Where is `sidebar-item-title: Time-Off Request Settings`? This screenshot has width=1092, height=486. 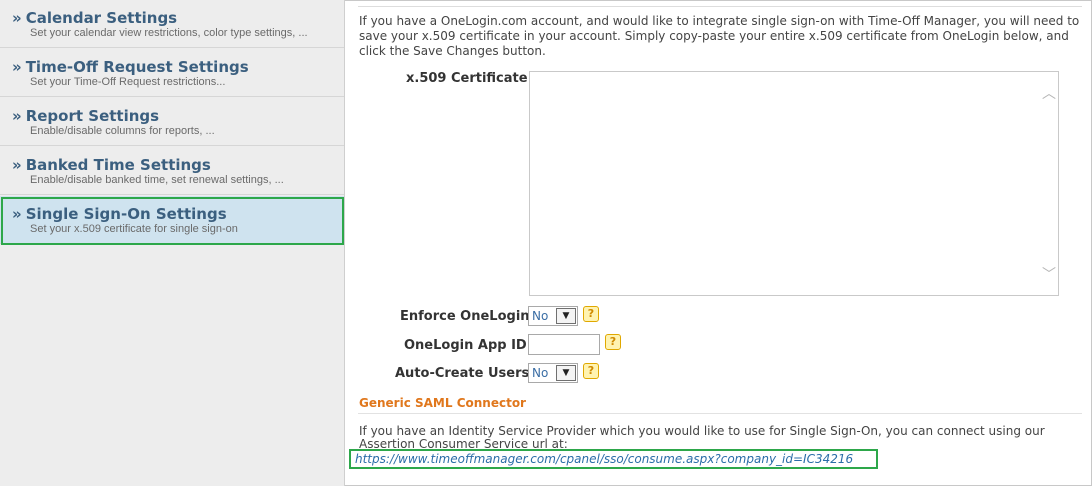
sidebar-item-title: Time-Off Request Settings is located at coordinates (137, 67).